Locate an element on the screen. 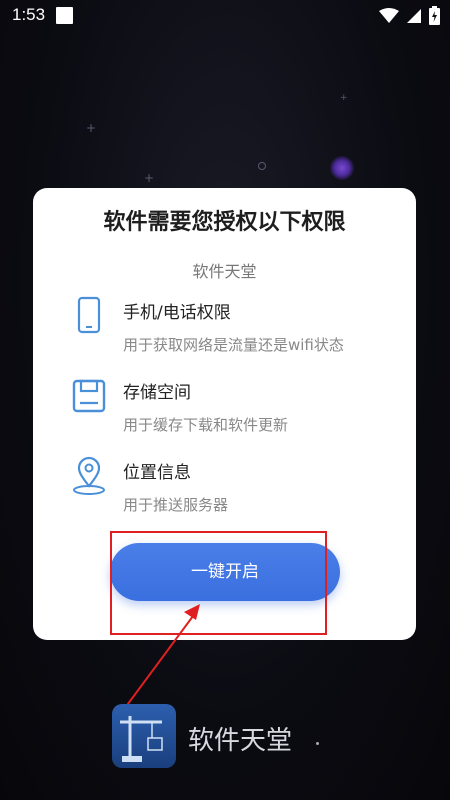 The image size is (450, 800). permission-desc: 用于获取网络是流量还是wifi状态 is located at coordinates (233, 345).